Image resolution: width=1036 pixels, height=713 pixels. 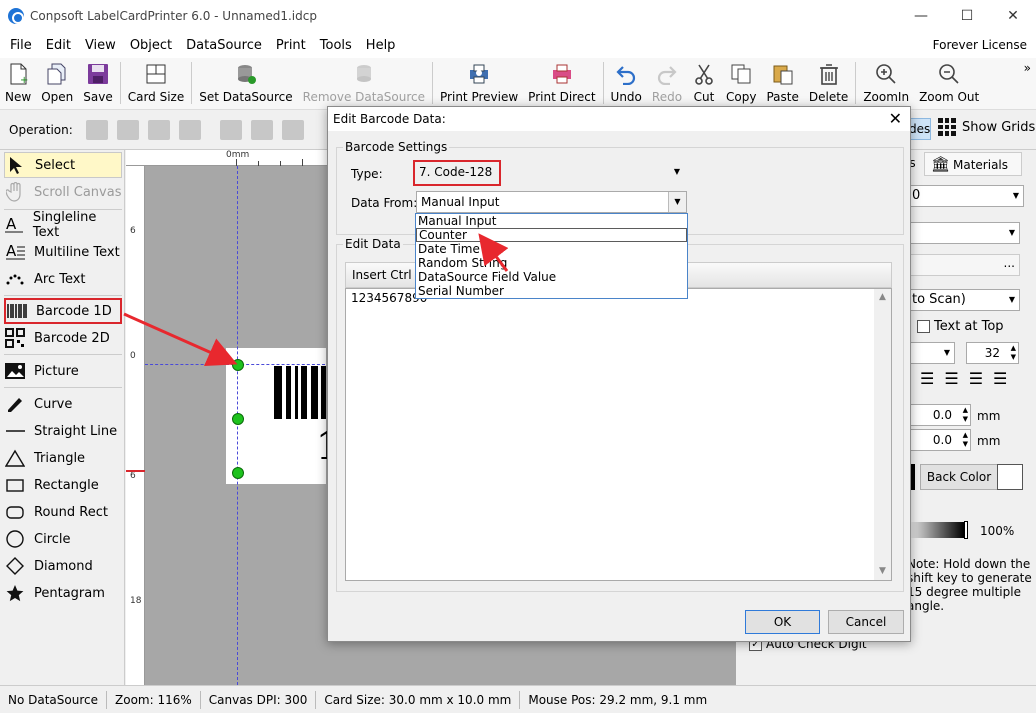 I want to click on status-dpi: Canvas DPI: 300, so click(x=259, y=699).